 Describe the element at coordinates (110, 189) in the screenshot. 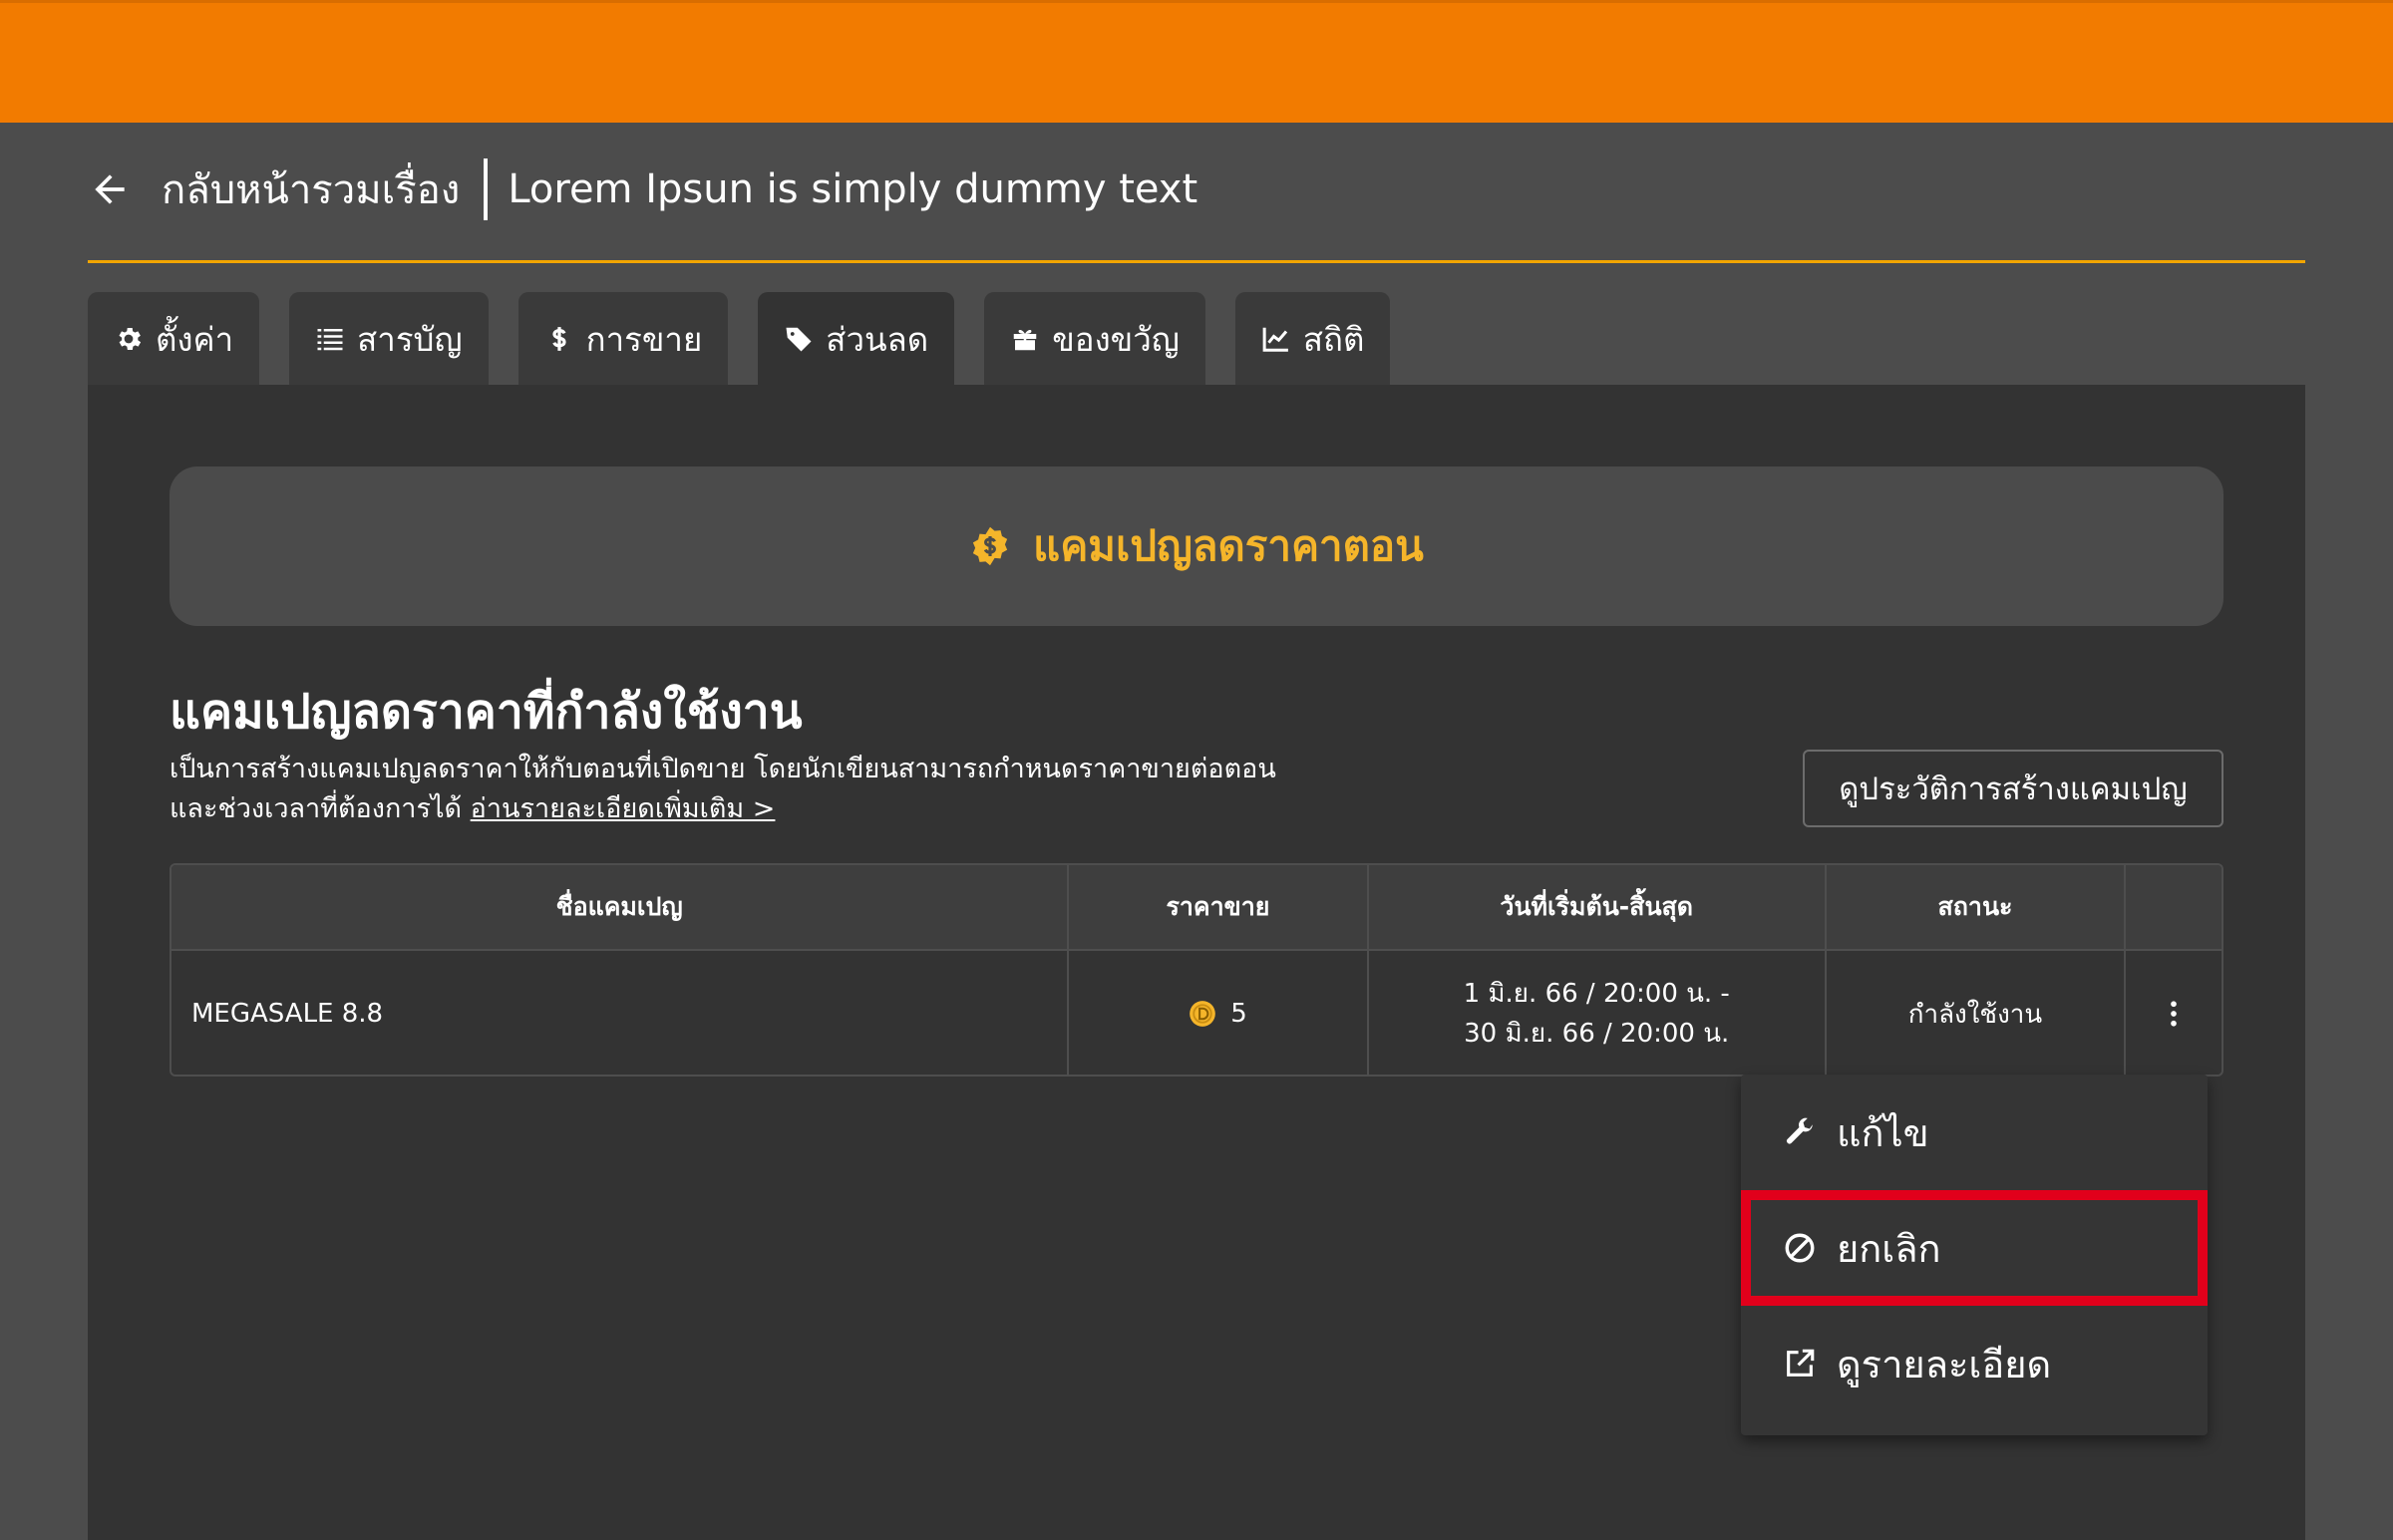

I see `arrow-left-icon` at that location.